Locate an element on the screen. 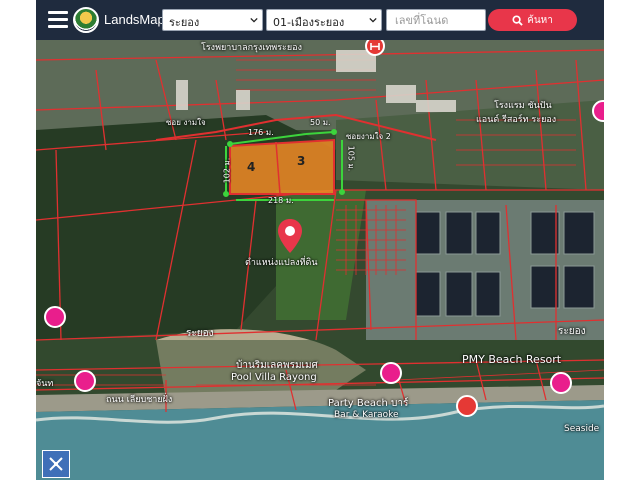  pin-label: ตำแหน่งแปลงที่ดิน is located at coordinates (281, 263).